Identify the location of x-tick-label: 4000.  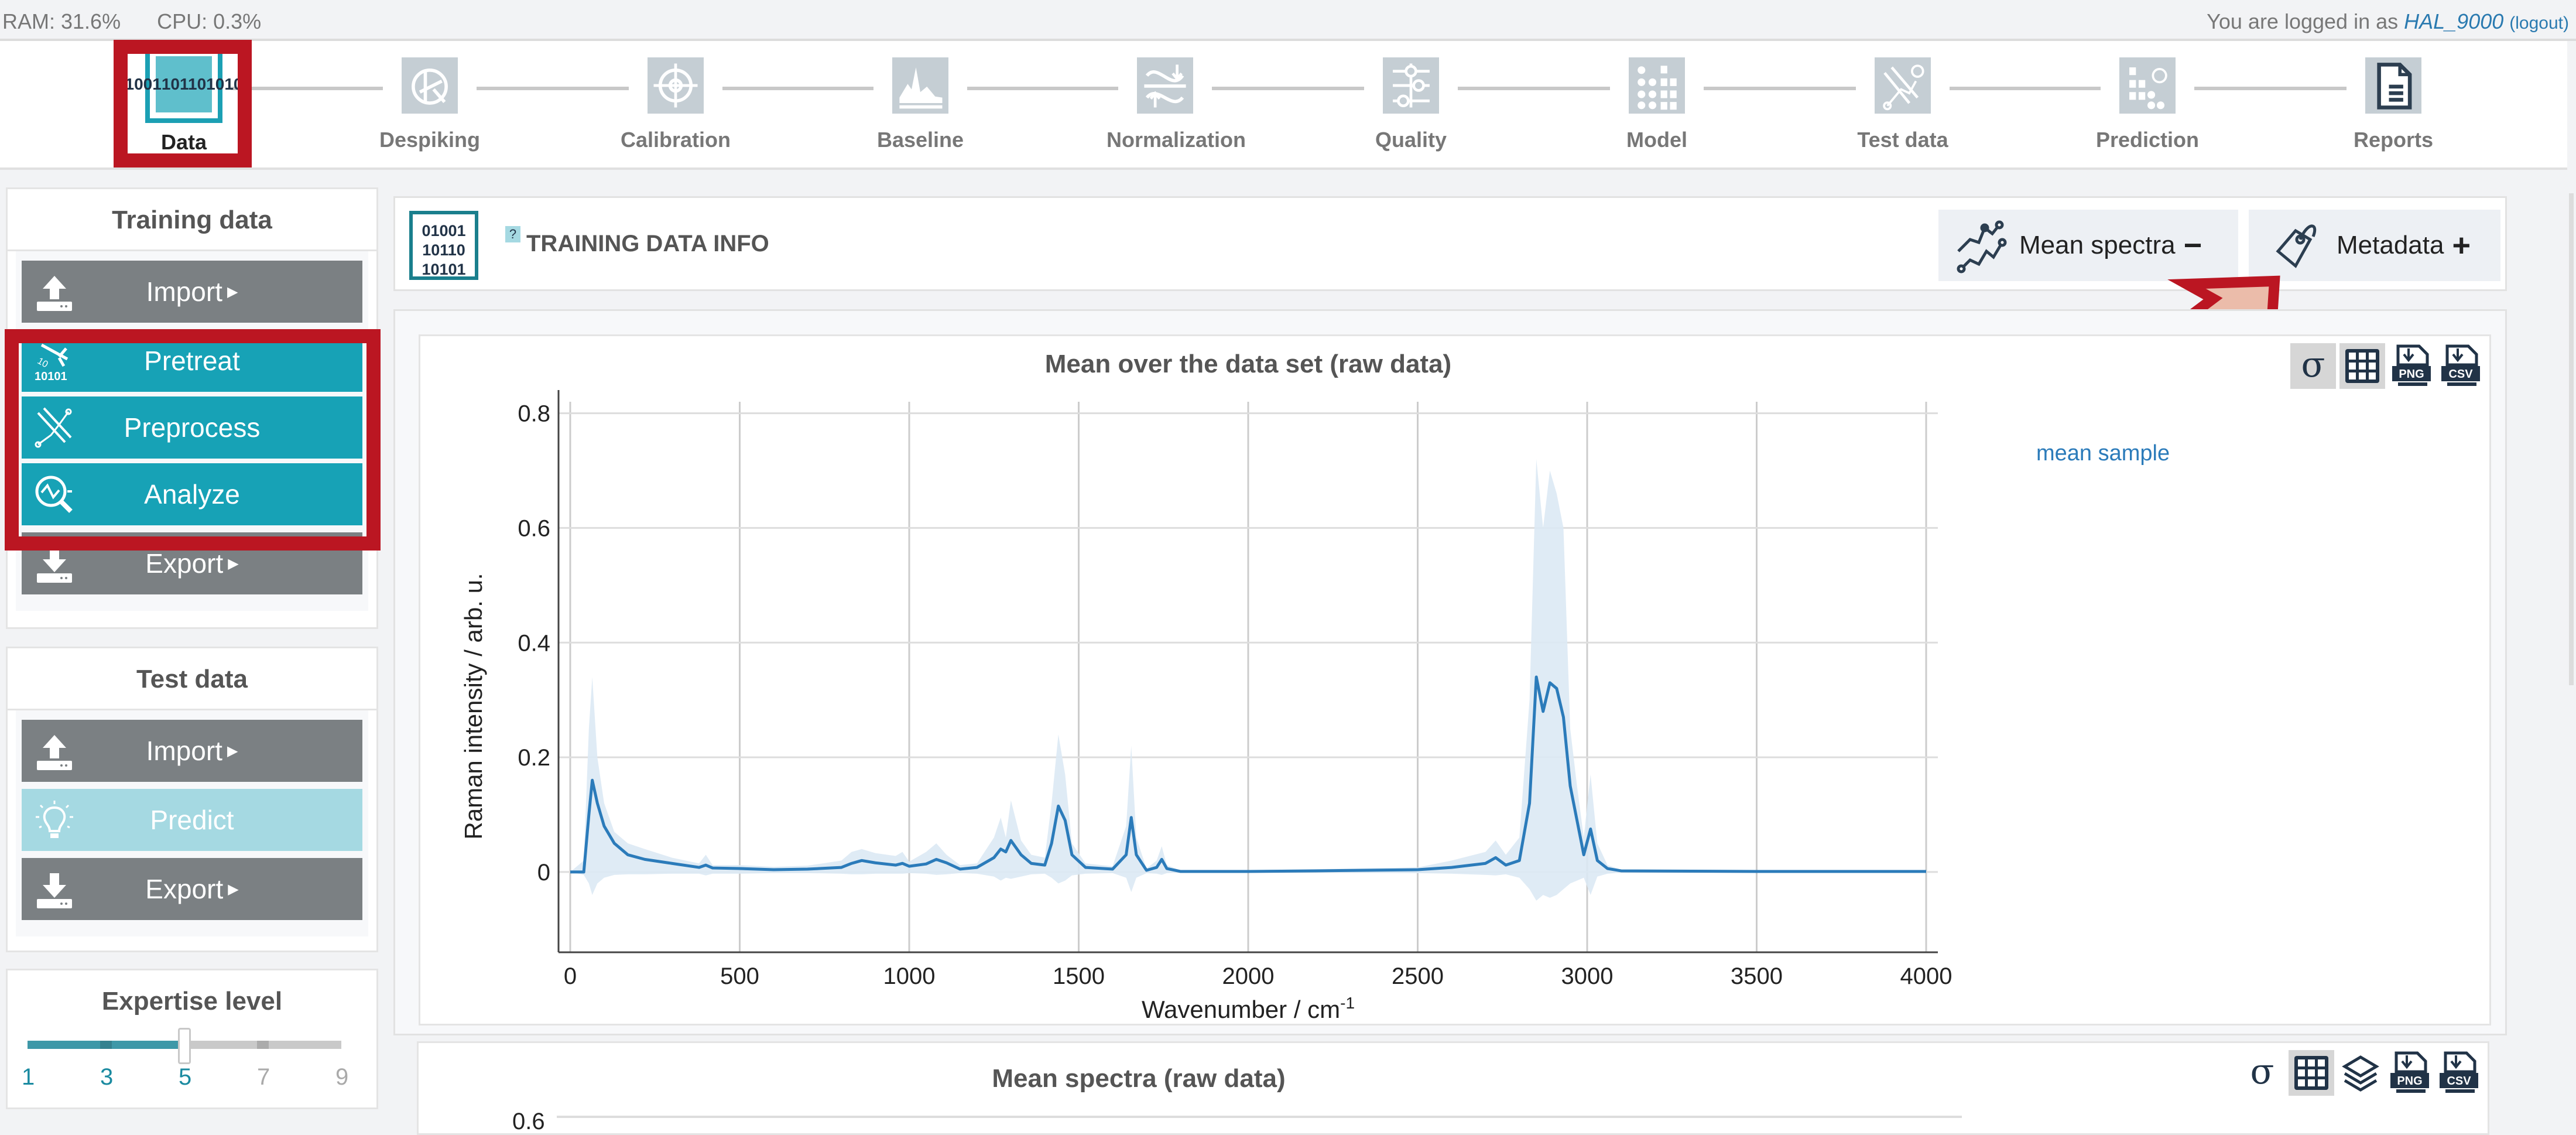
(1926, 976).